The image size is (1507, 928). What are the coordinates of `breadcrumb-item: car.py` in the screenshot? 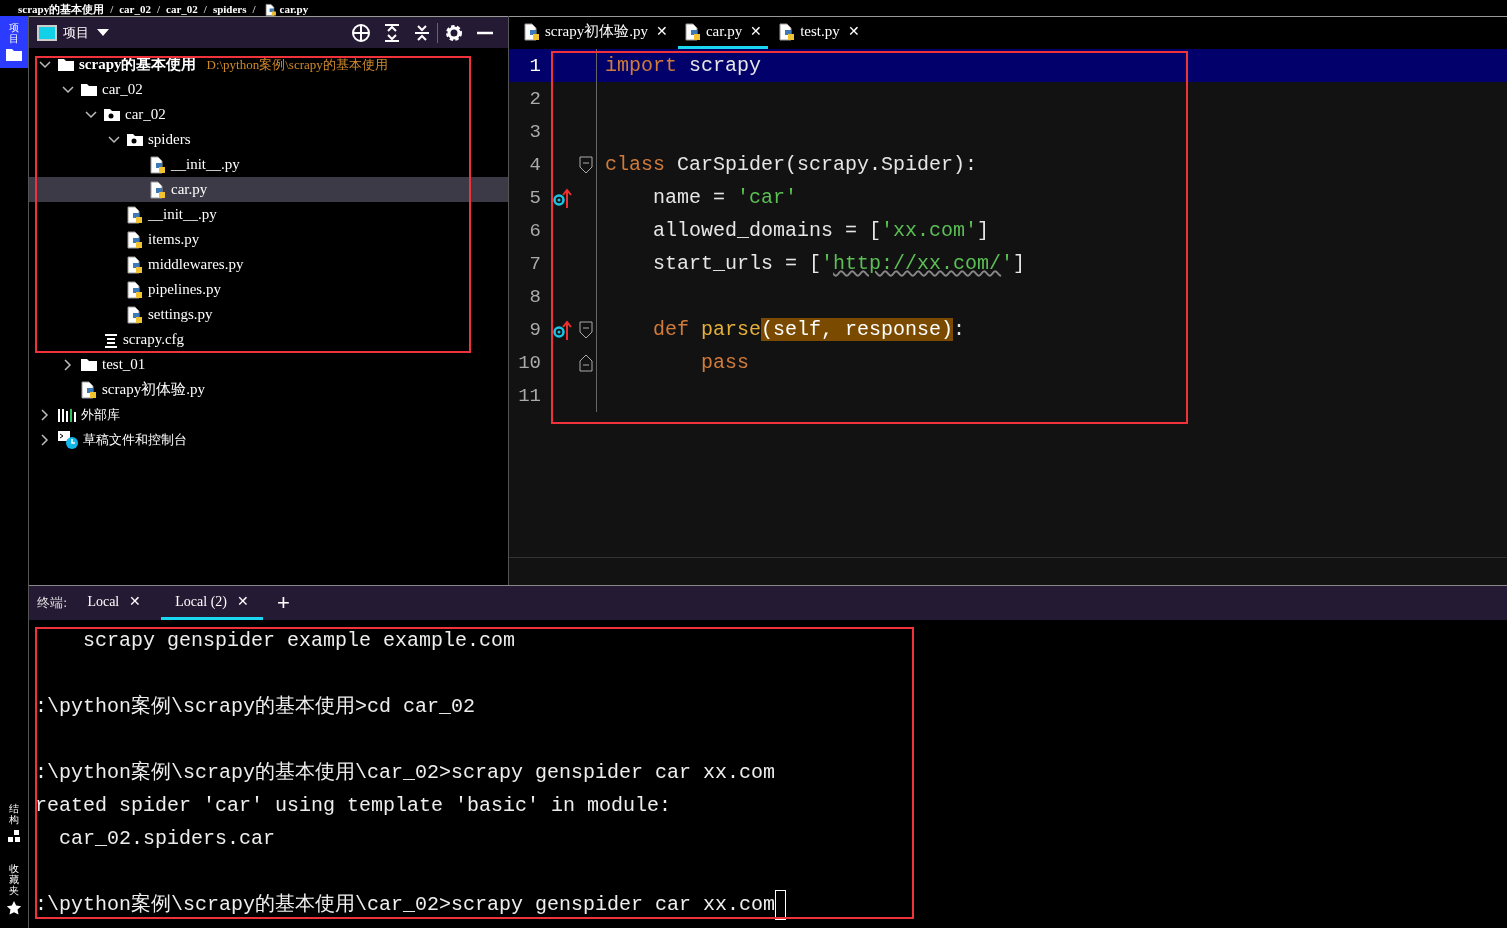 It's located at (294, 8).